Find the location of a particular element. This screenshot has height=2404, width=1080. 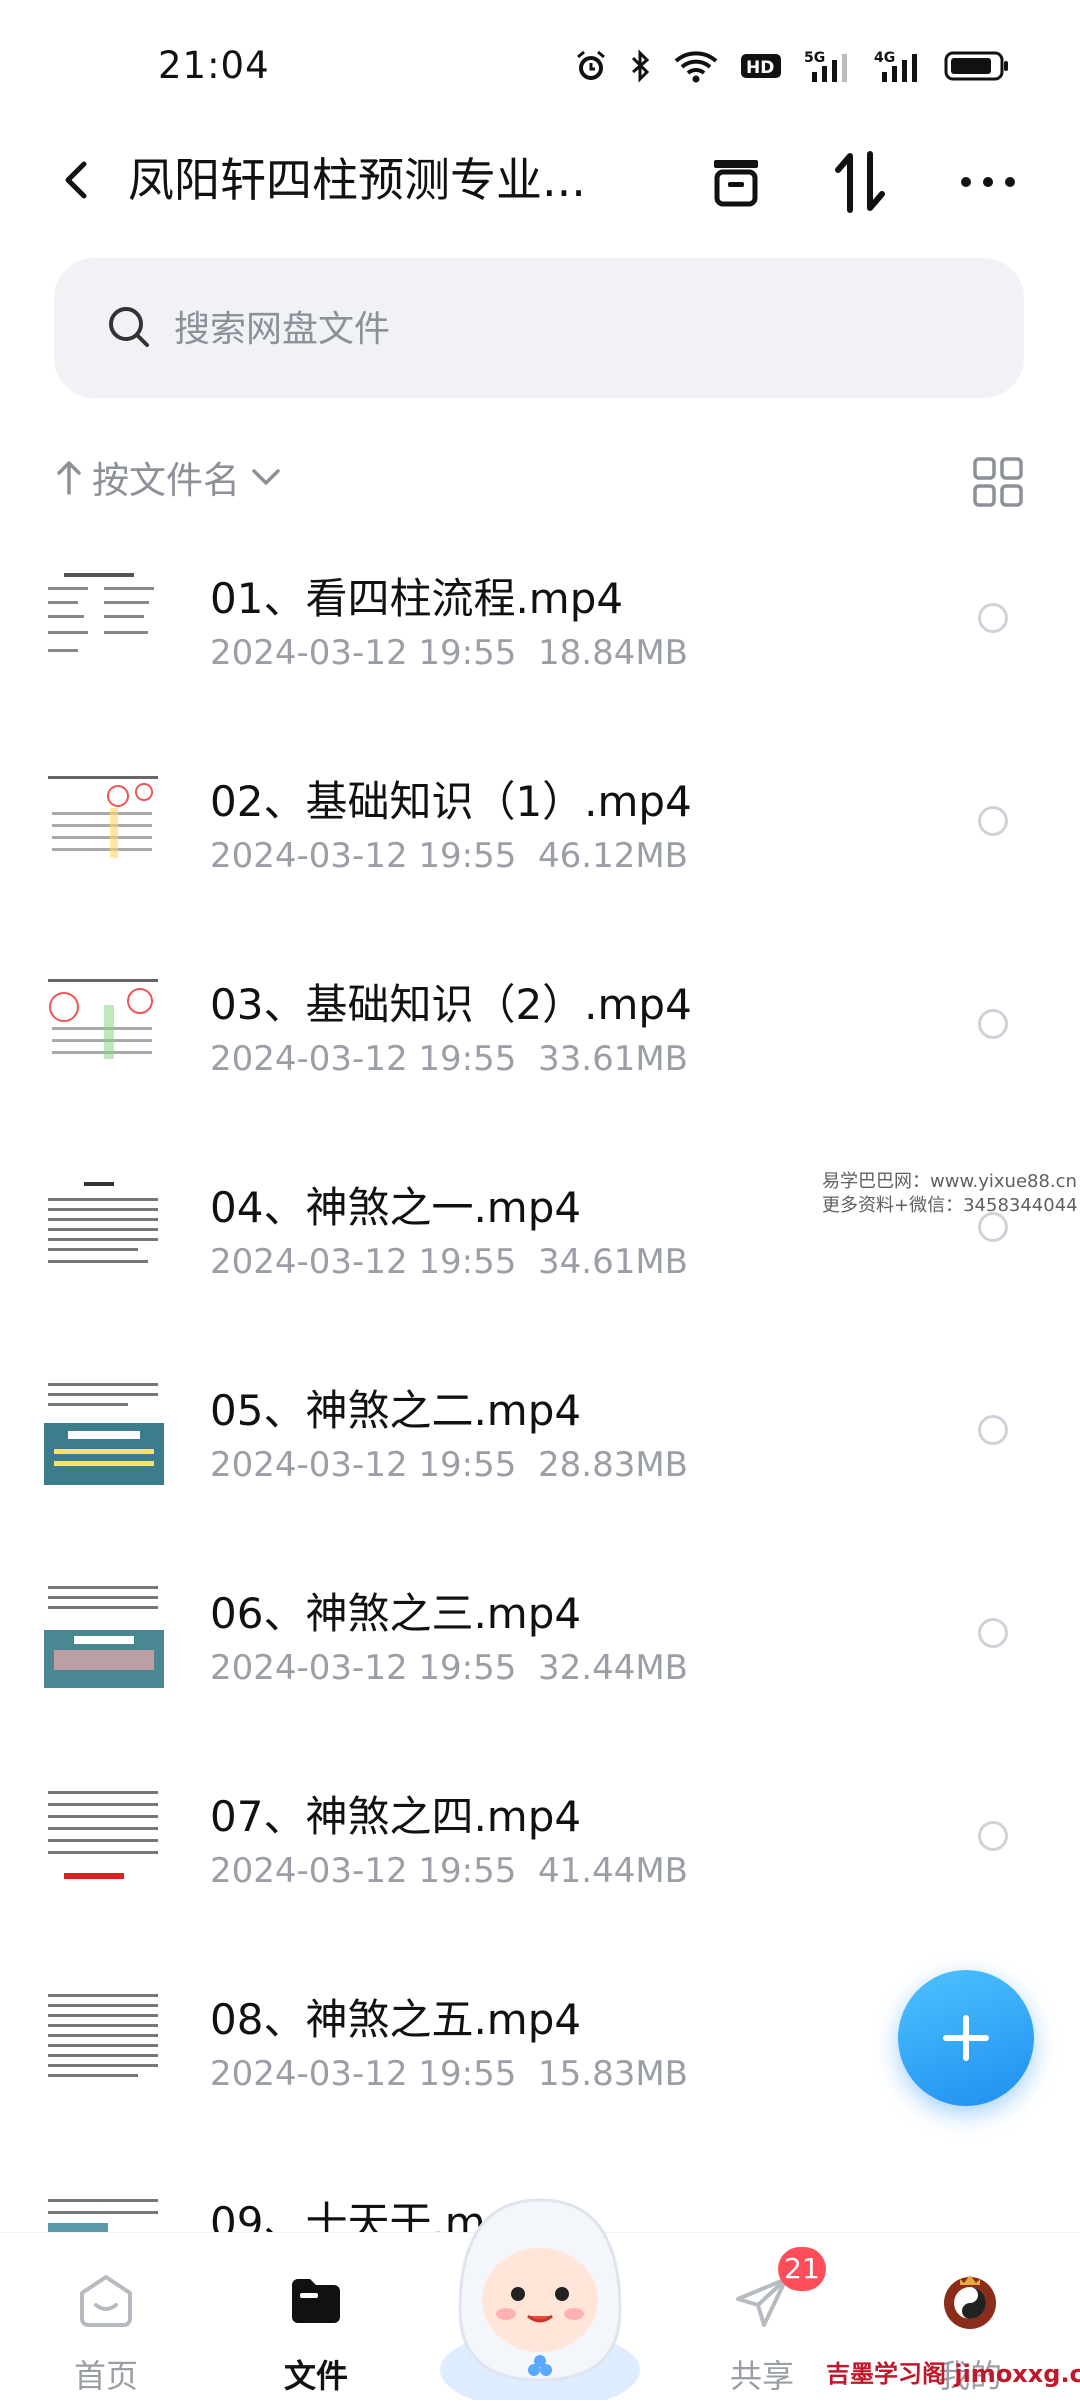

hd-icon: HD is located at coordinates (761, 66).